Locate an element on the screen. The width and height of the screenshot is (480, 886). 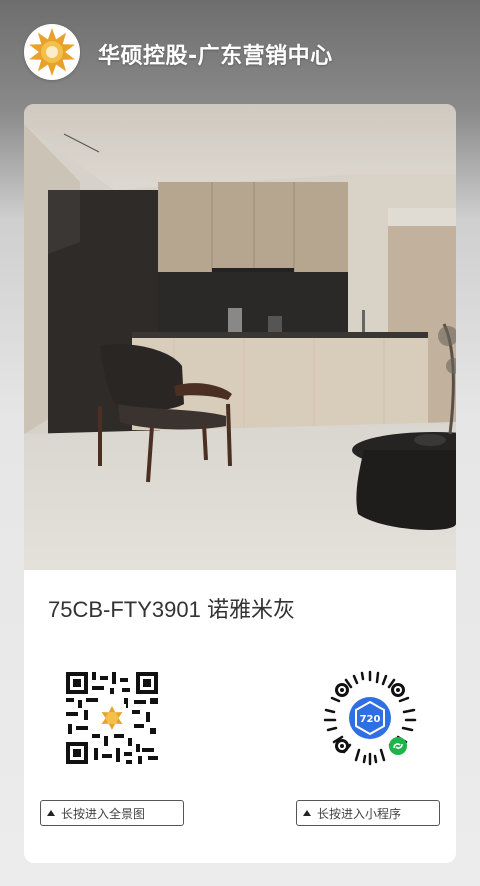
miniprogram-code: 720 is located at coordinates (370, 718).